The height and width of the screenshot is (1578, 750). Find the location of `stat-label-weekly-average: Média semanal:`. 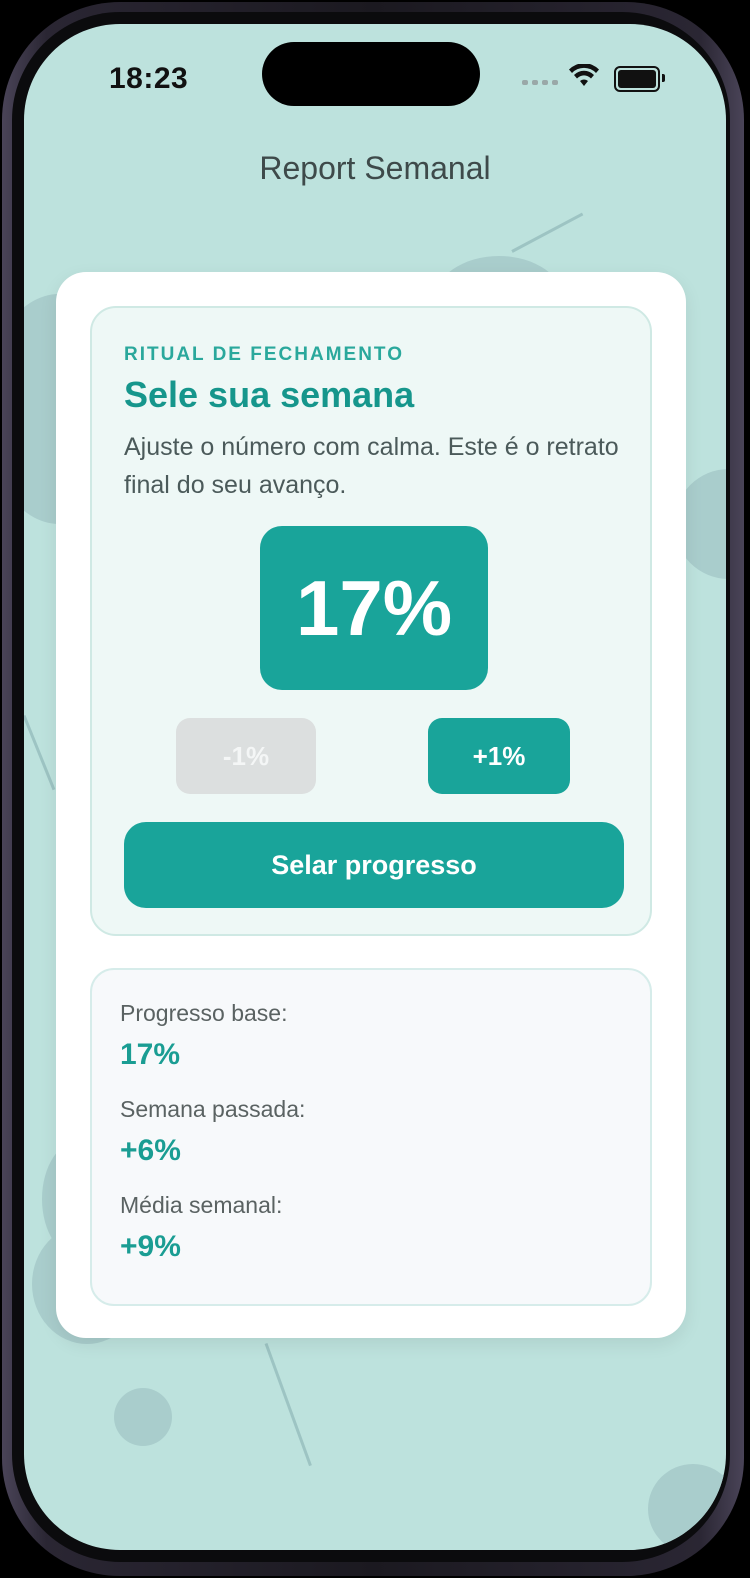

stat-label-weekly-average: Média semanal: is located at coordinates (201, 1205).